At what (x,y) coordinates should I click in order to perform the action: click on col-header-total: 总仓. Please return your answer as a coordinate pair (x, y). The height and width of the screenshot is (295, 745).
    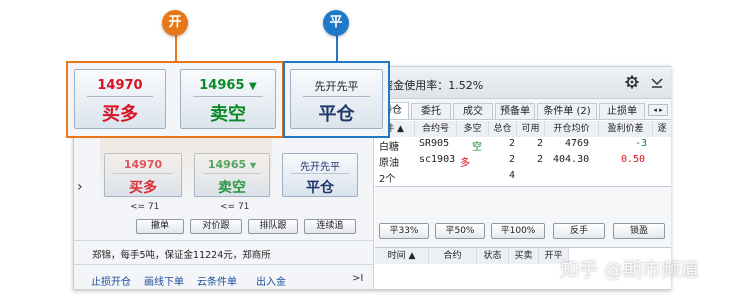
    Looking at the image, I should click on (503, 129).